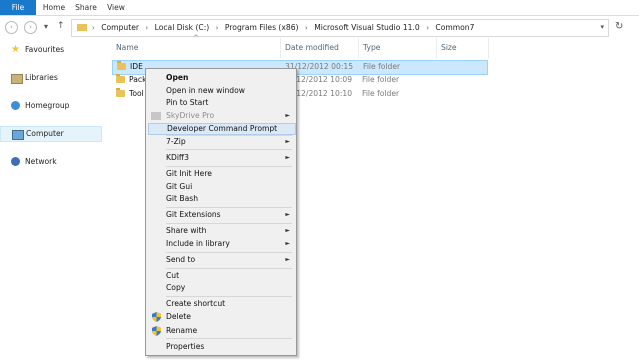 This screenshot has height=360, width=639. What do you see at coordinates (221, 231) in the screenshot?
I see `menu-item-share-with: Share with ►` at bounding box center [221, 231].